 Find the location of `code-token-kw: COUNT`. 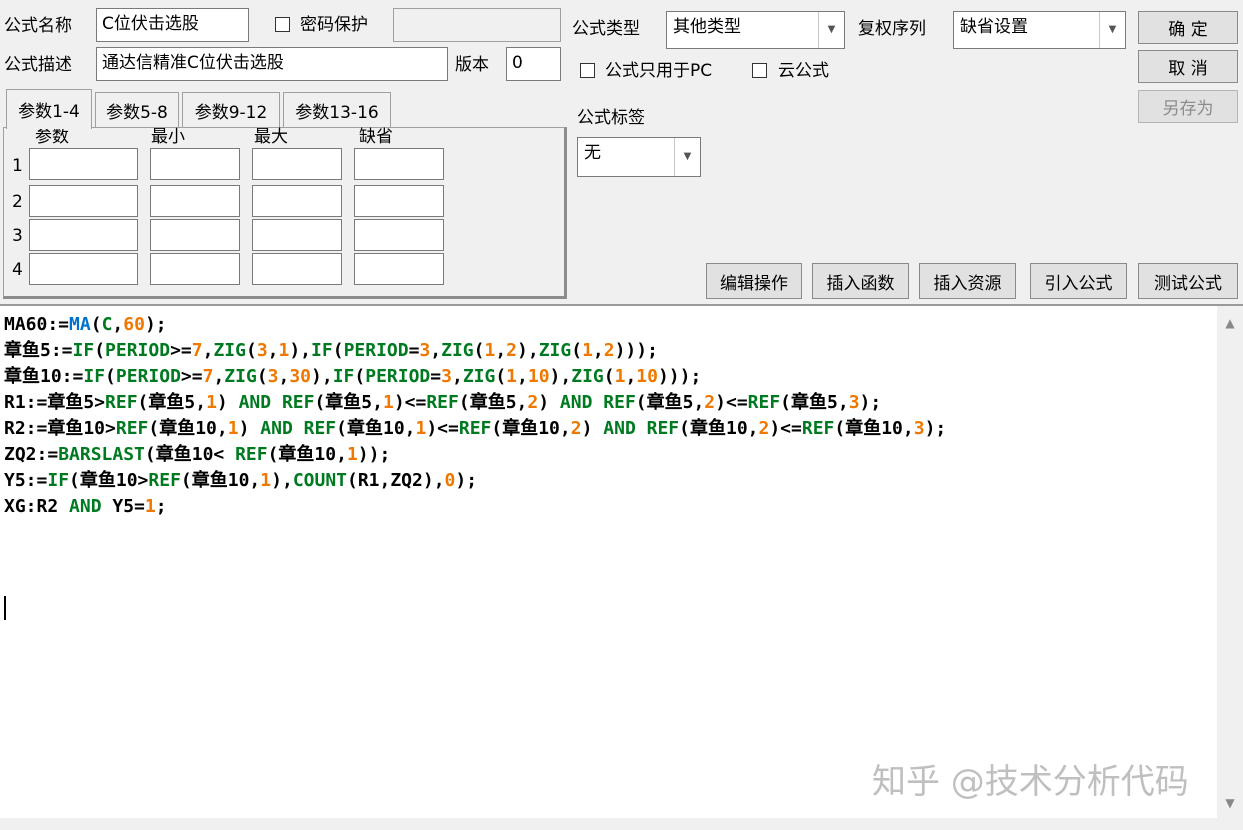

code-token-kw: COUNT is located at coordinates (319, 480).